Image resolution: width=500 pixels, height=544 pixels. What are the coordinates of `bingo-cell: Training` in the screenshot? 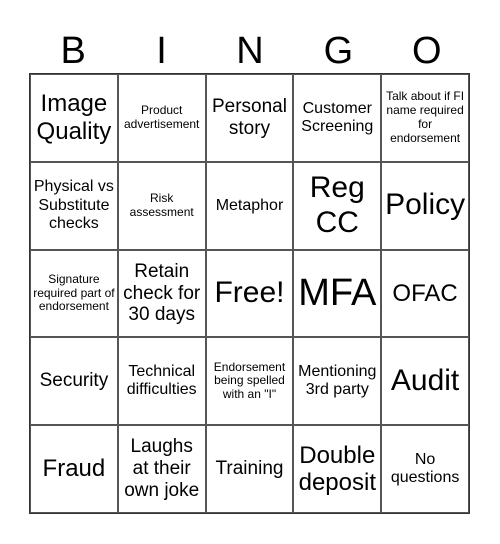 It's located at (249, 469).